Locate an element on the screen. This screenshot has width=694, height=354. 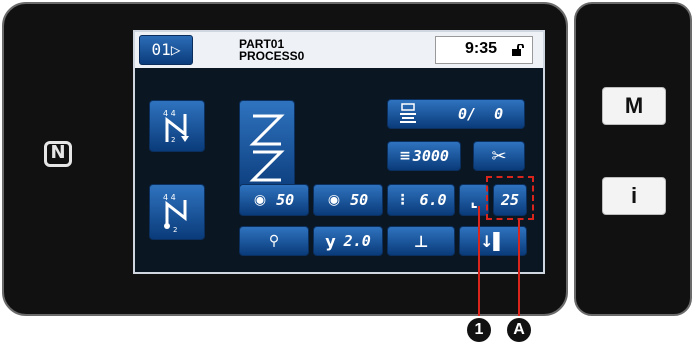
part-number: 01 is located at coordinates (161, 49).